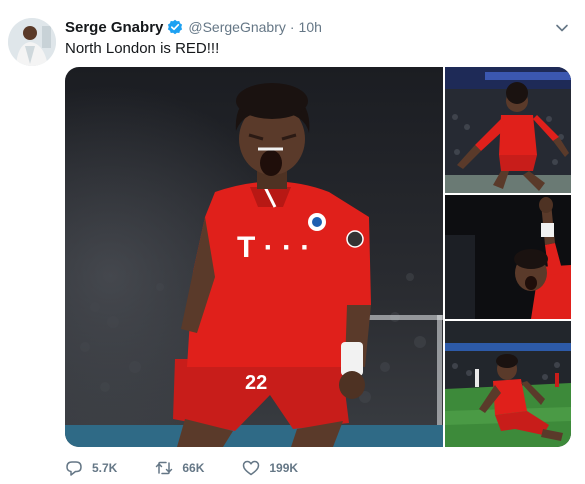 The height and width of the screenshot is (484, 585). What do you see at coordinates (32, 42) in the screenshot?
I see `avatar` at bounding box center [32, 42].